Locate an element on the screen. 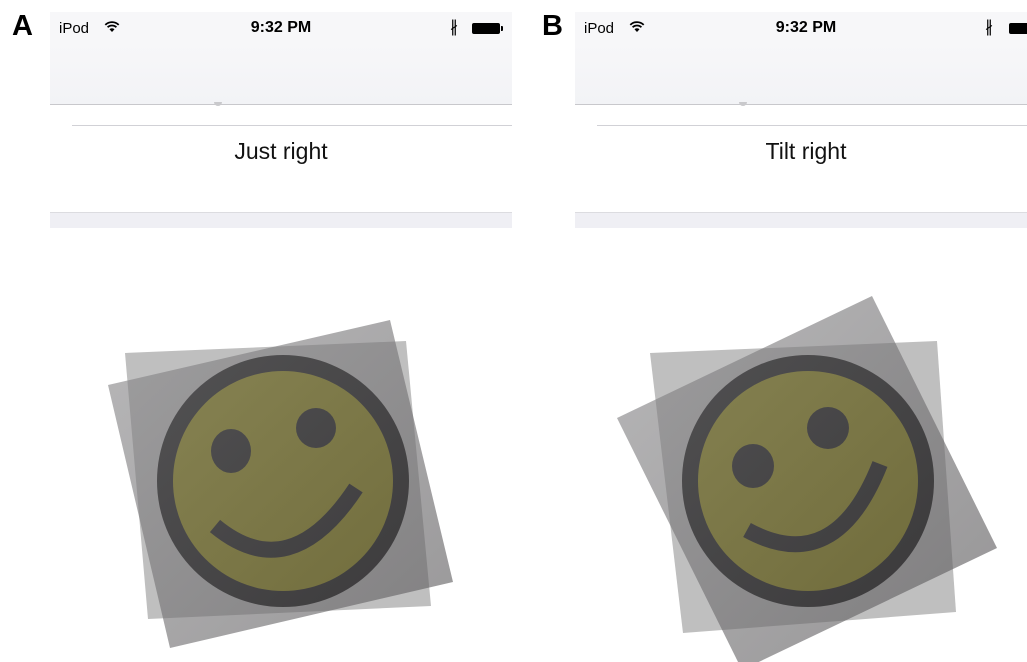 This screenshot has width=1027, height=662. picker-wheel: Just right is located at coordinates (281, 159).